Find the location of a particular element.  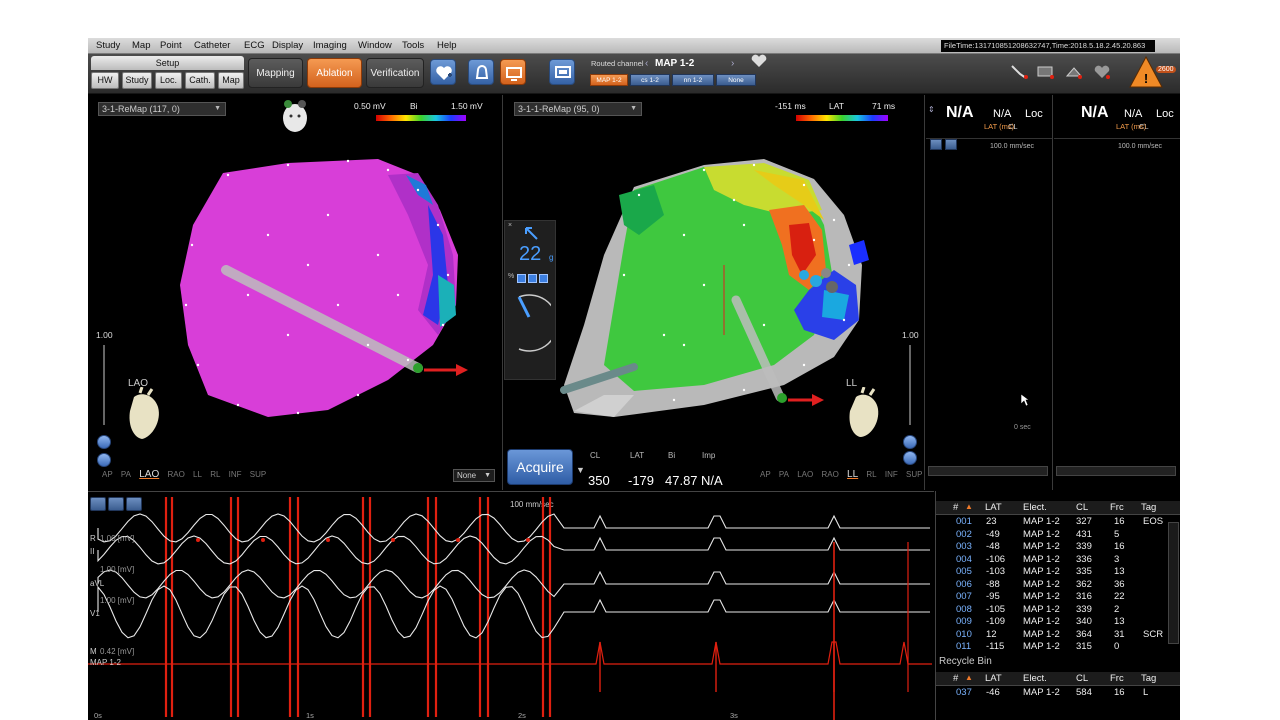

point-row: 006 -88 MAP 1-2 362 36 is located at coordinates (1052, 585).